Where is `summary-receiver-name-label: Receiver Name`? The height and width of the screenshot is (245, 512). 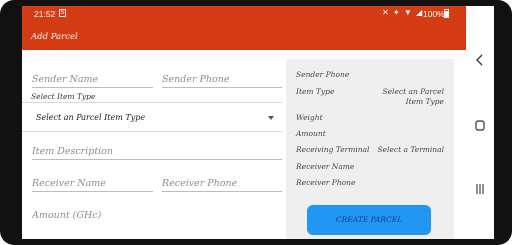
summary-receiver-name-label: Receiver Name is located at coordinates (325, 166).